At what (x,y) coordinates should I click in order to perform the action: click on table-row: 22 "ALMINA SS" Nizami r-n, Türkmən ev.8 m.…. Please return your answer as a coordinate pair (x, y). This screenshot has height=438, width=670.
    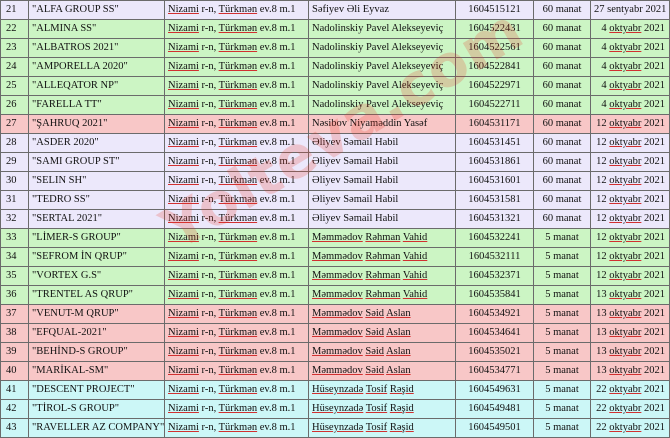
    Looking at the image, I should click on (335, 29).